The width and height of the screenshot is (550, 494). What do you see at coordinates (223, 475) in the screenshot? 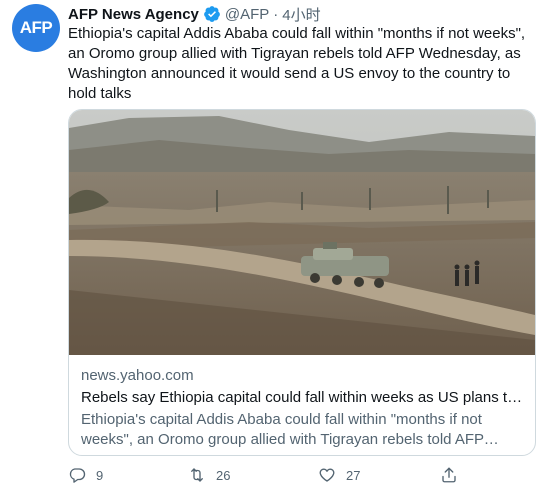
I see `retweet-count: 26` at bounding box center [223, 475].